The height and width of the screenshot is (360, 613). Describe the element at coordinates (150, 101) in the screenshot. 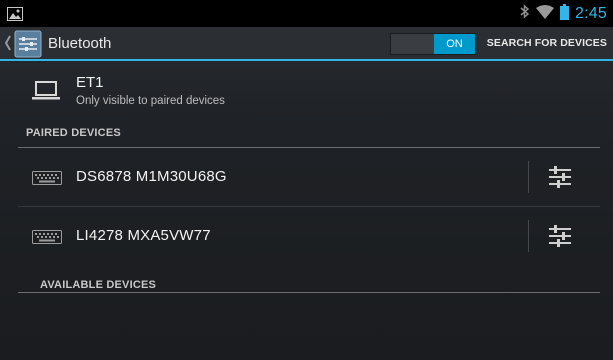

I see `local-device-visibility: Only visible to paired devices` at that location.